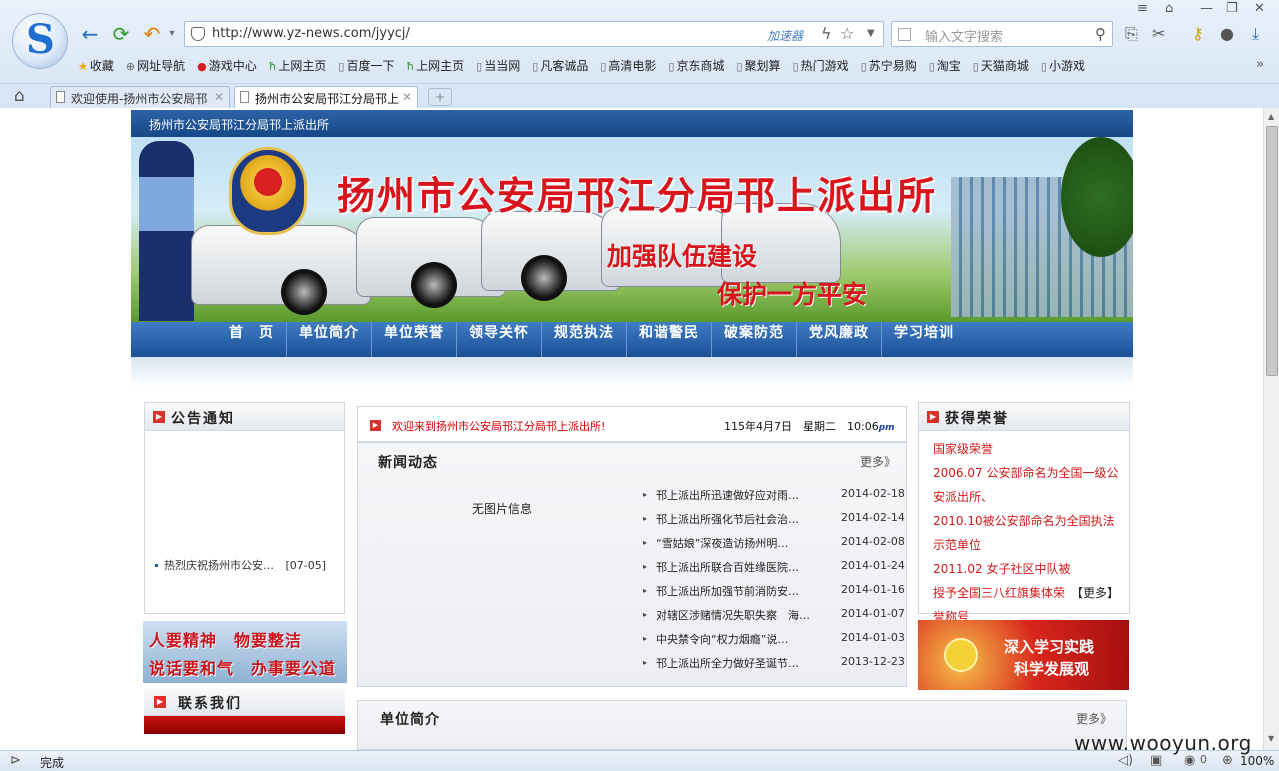 The height and width of the screenshot is (771, 1279). I want to click on news-item: ▸ 邗上派出所联合百姓缘医院… 2014-01-24, so click(774, 571).